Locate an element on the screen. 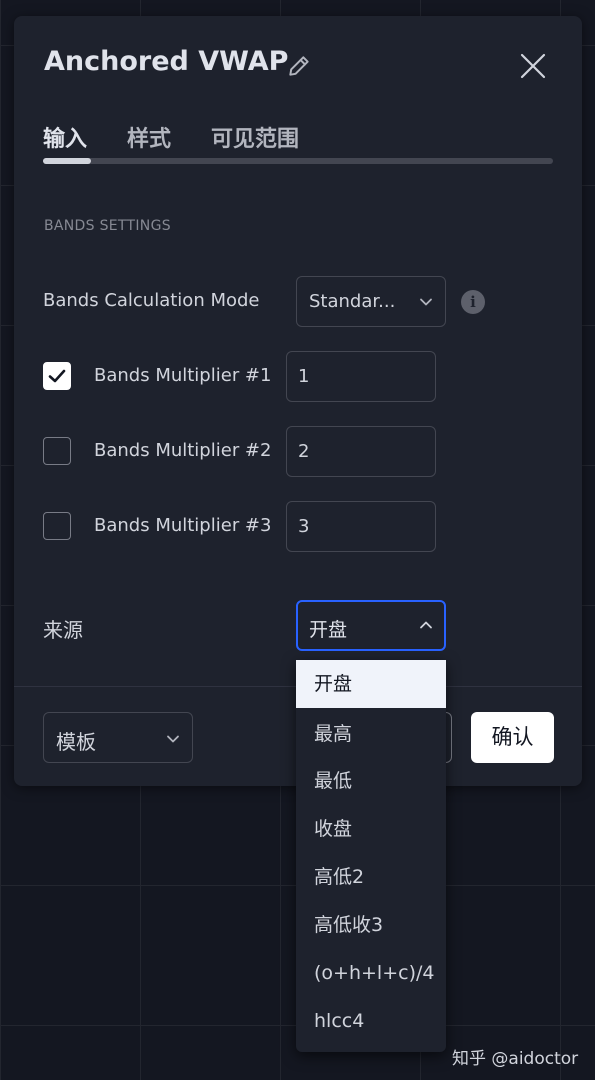 The width and height of the screenshot is (595, 1080). template-button: 模板 is located at coordinates (118, 737).